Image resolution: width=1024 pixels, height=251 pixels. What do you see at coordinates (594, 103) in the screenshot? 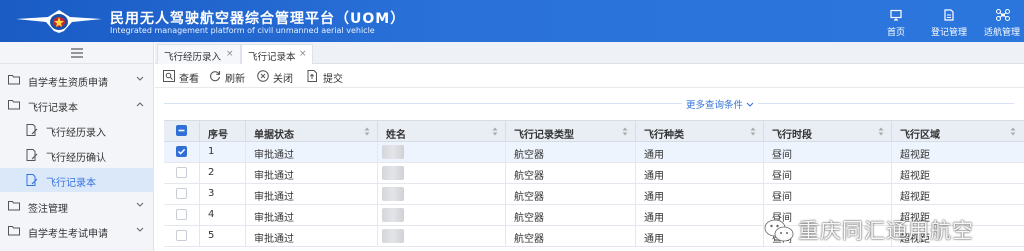
I see `more-query-bar: 更多查询条件` at bounding box center [594, 103].